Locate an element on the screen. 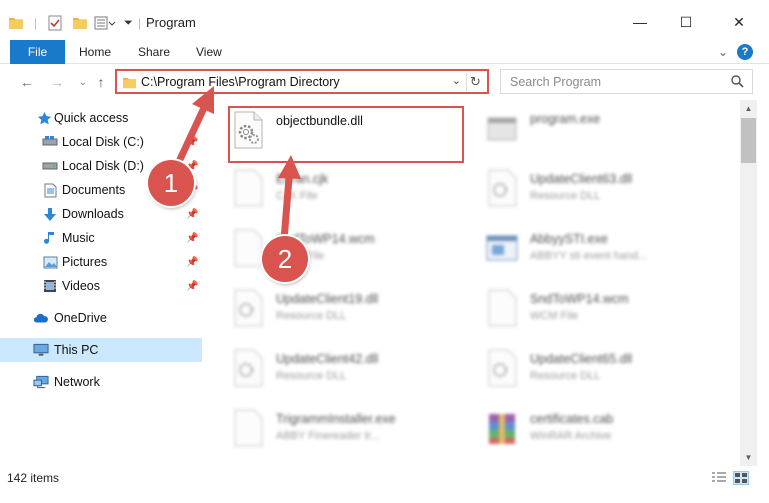  forward-button: → is located at coordinates (57, 82).